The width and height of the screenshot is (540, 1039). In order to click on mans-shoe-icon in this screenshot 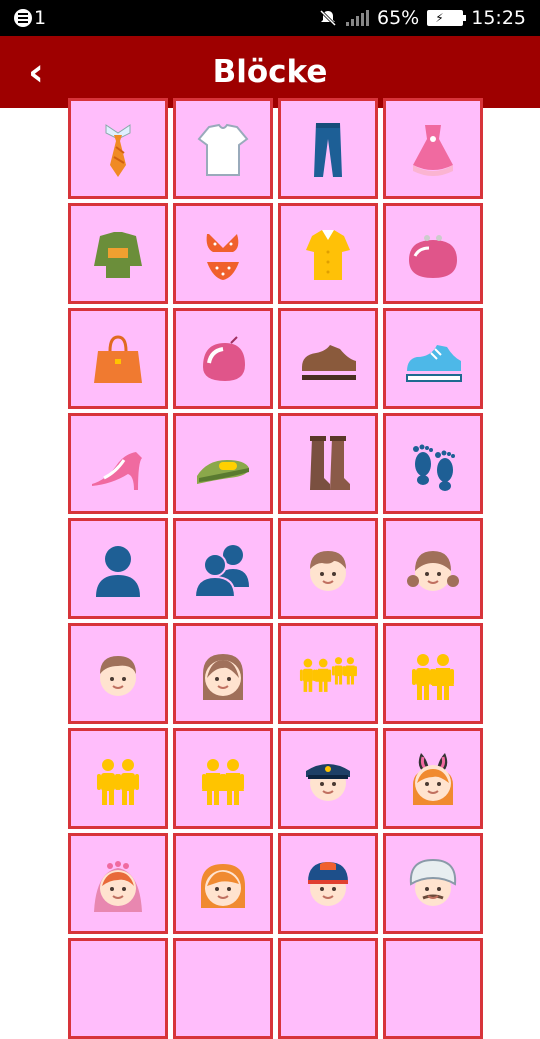, I will do `click(329, 362)`.